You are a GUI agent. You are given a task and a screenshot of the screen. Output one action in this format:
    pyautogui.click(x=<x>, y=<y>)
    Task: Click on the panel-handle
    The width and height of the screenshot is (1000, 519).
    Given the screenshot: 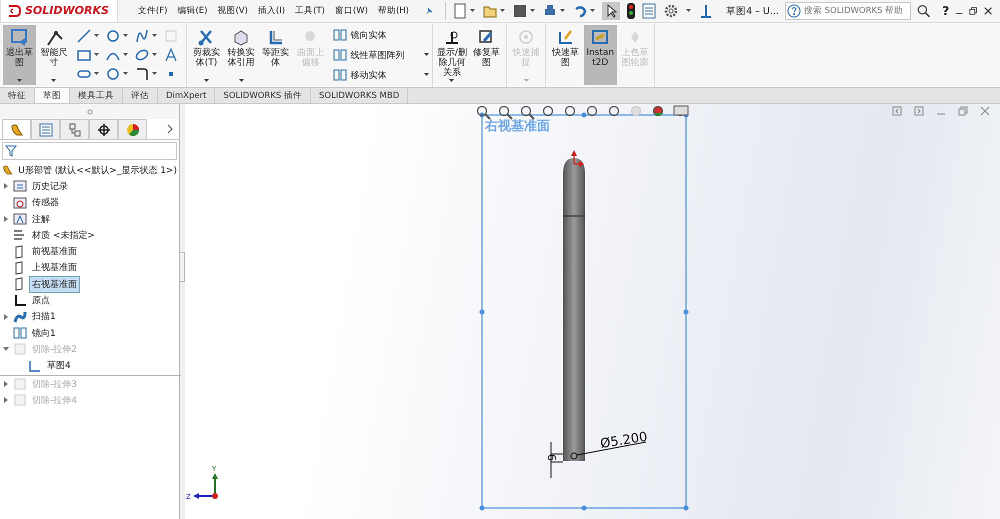 What is the action you would take?
    pyautogui.click(x=182, y=267)
    